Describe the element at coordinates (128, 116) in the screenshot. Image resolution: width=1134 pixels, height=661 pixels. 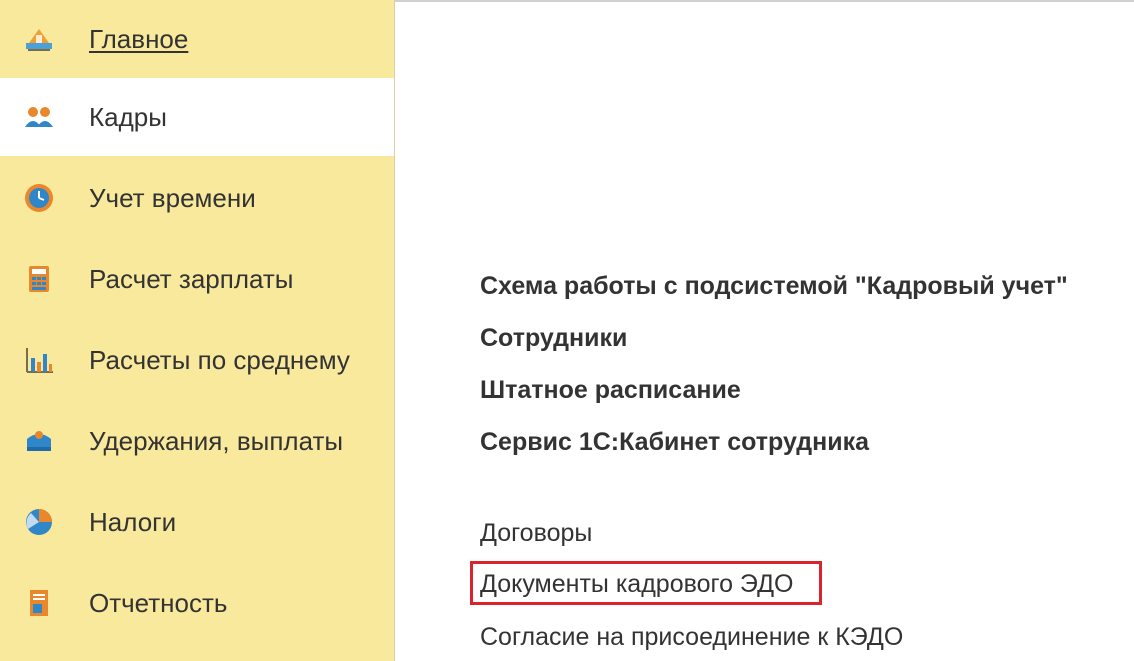
I see `sidebar-item-label: Кадры` at that location.